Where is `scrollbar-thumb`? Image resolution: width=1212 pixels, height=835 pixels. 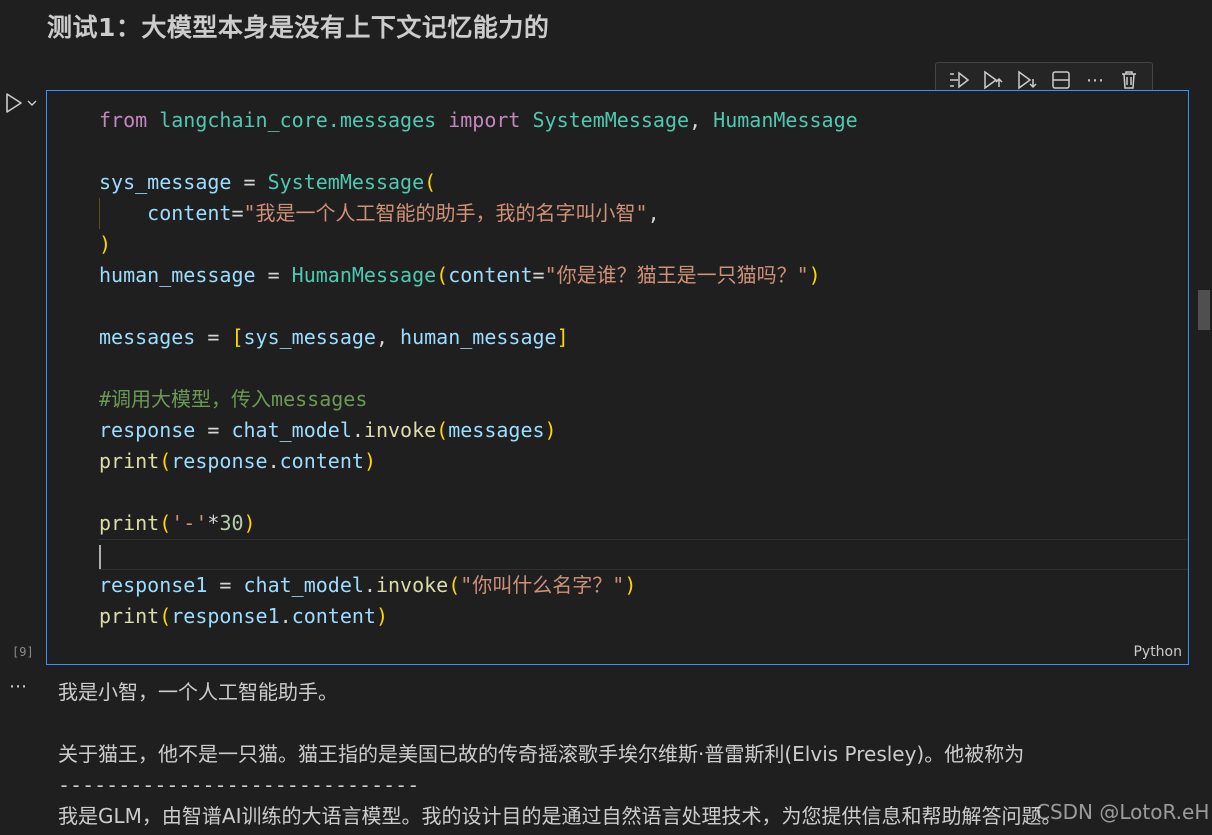 scrollbar-thumb is located at coordinates (1204, 310).